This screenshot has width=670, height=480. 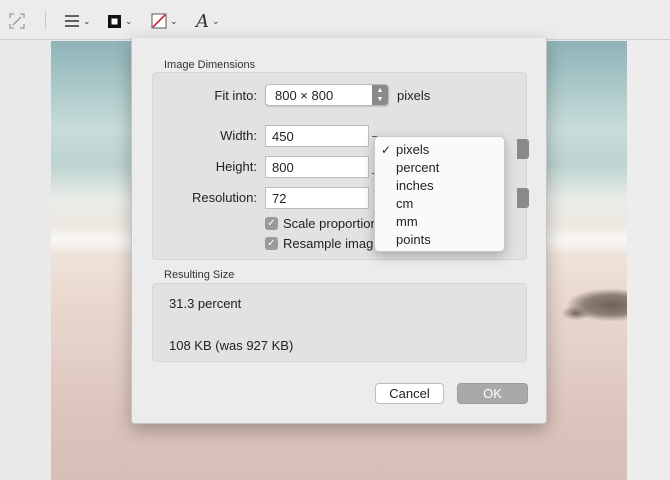 I want to click on width-field, so click(x=317, y=136).